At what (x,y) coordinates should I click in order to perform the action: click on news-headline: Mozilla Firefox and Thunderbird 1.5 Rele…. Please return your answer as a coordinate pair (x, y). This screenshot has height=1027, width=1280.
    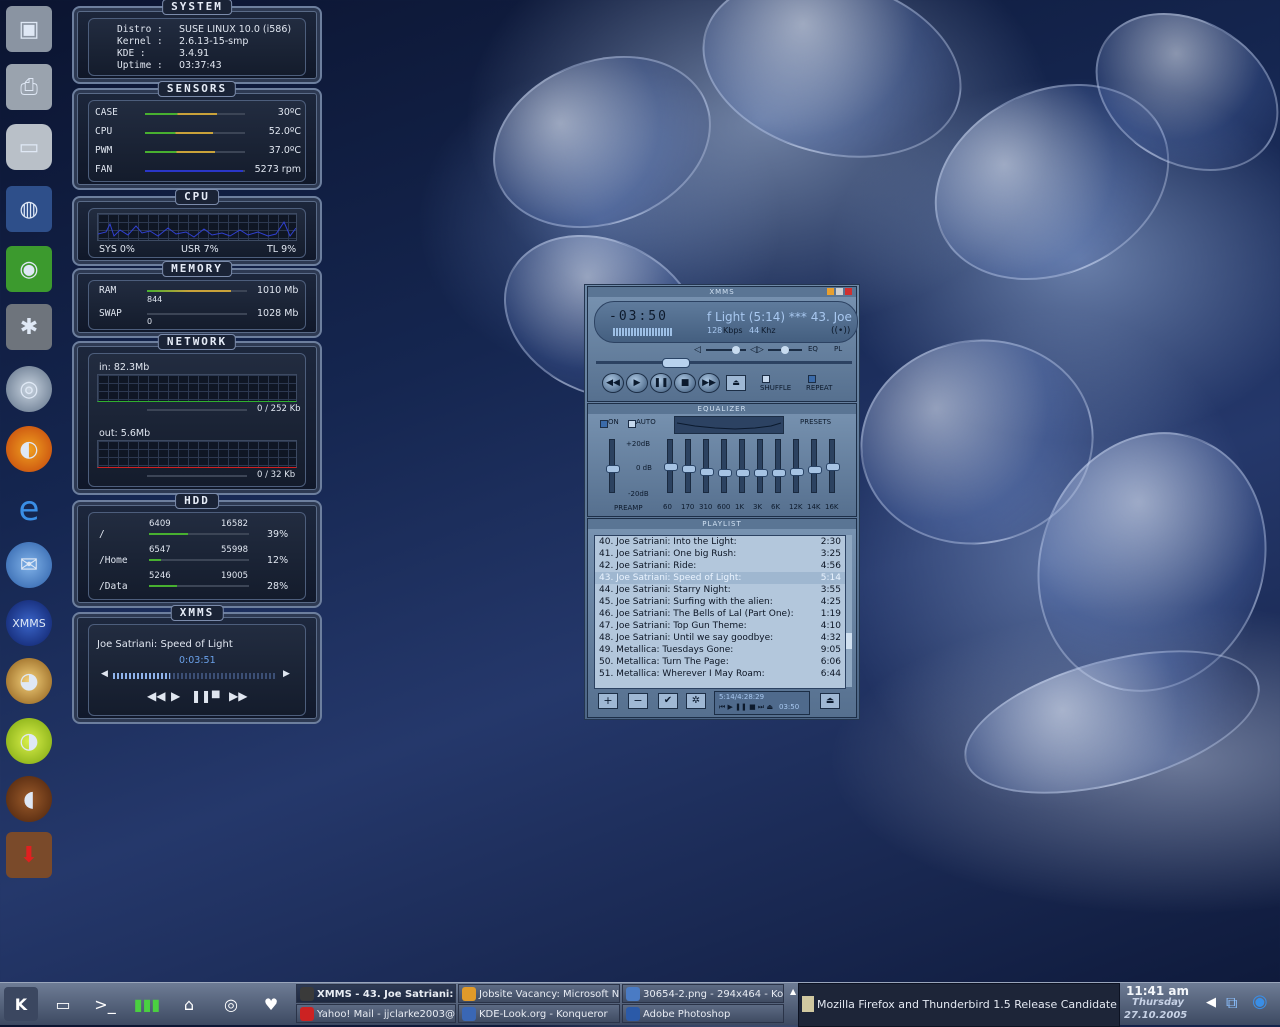
    Looking at the image, I should click on (967, 1004).